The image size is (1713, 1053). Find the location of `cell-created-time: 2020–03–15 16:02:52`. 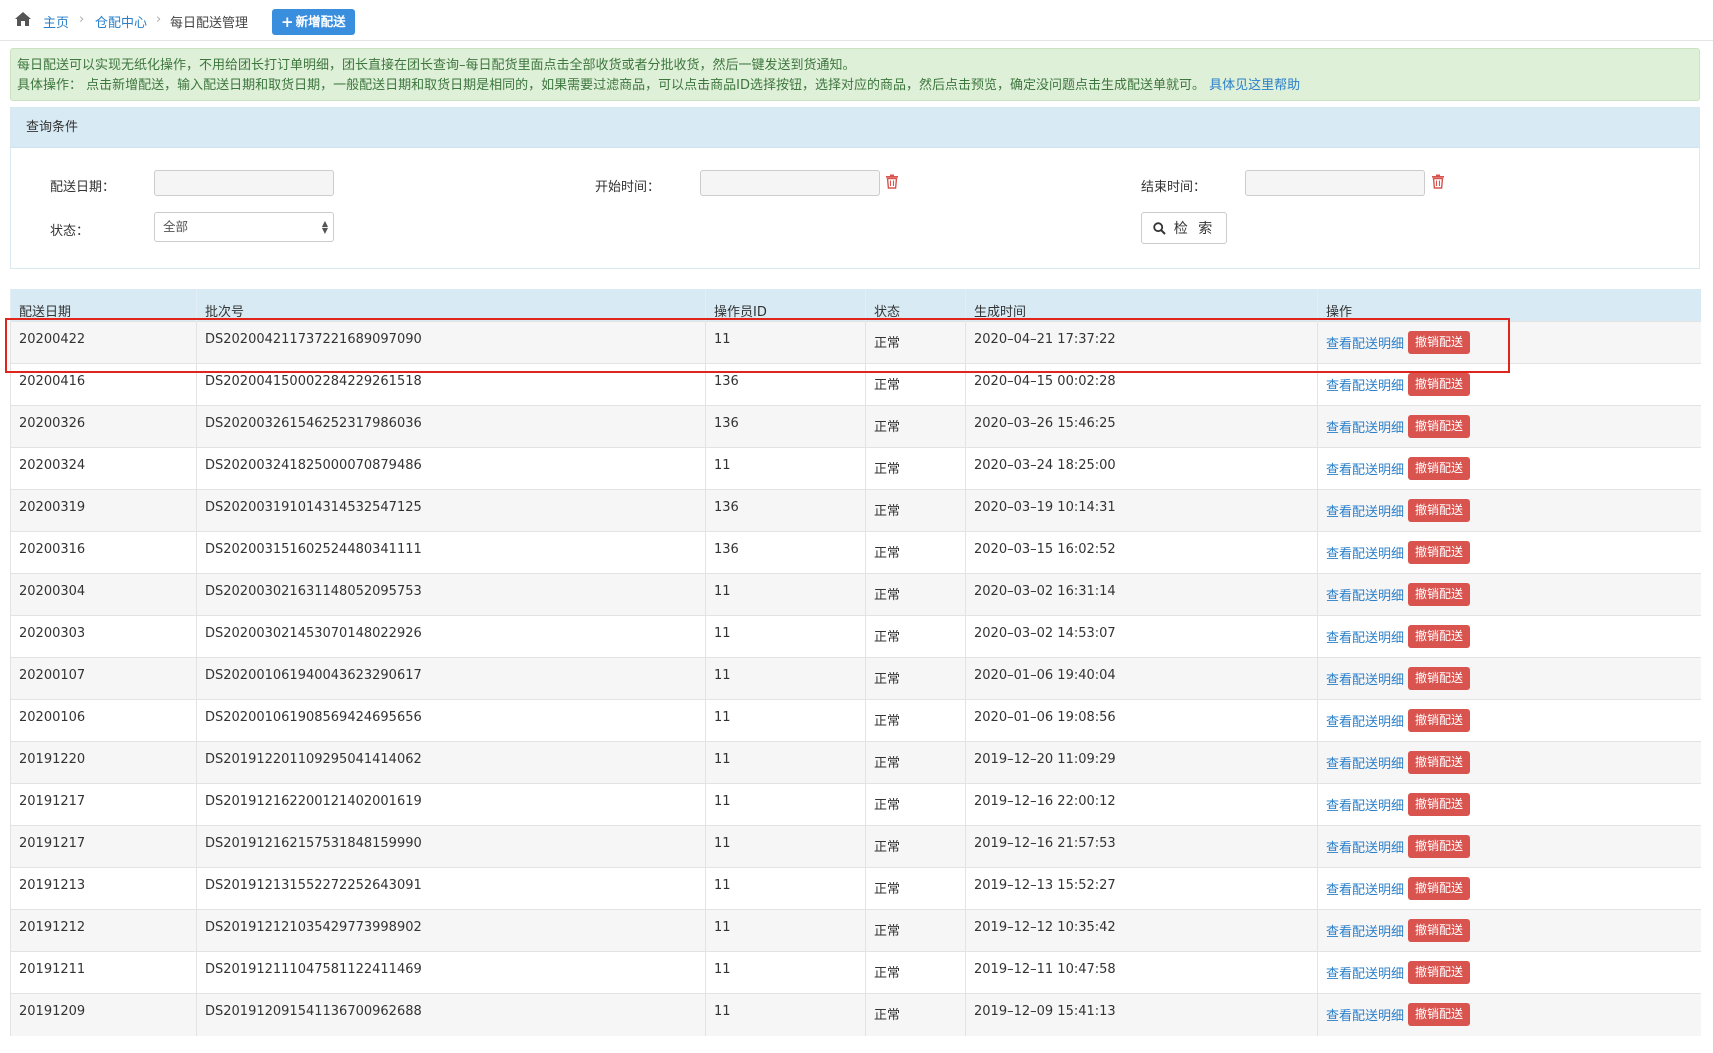

cell-created-time: 2020–03–15 16:02:52 is located at coordinates (1141, 552).